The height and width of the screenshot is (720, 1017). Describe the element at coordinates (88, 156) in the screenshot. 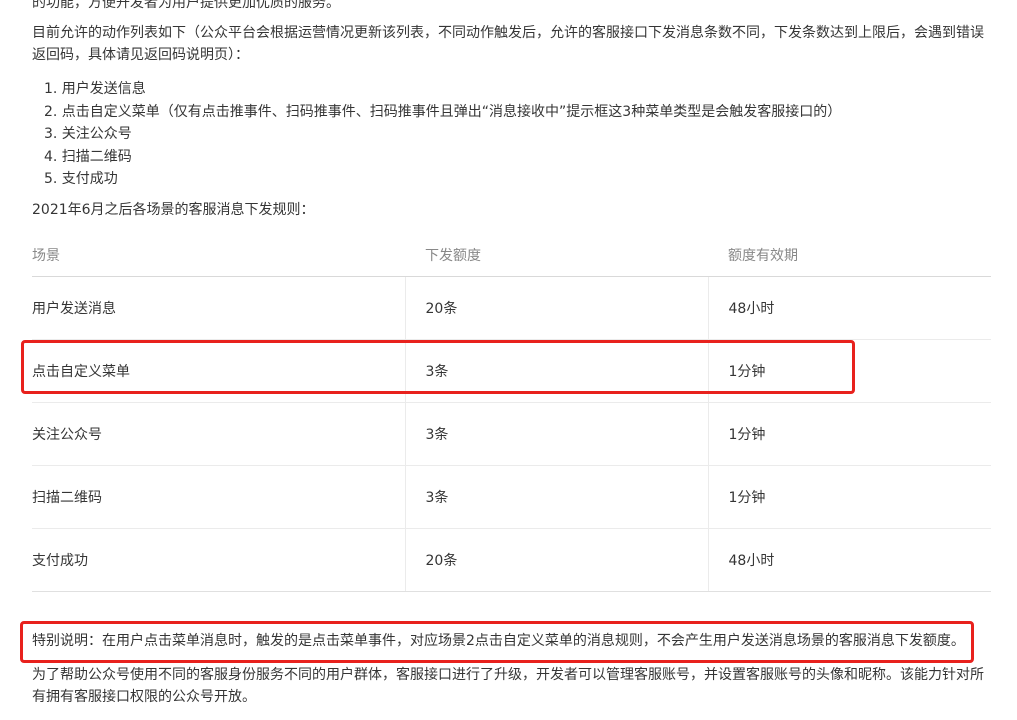

I see `list-item: 4. 扫描二维码` at that location.